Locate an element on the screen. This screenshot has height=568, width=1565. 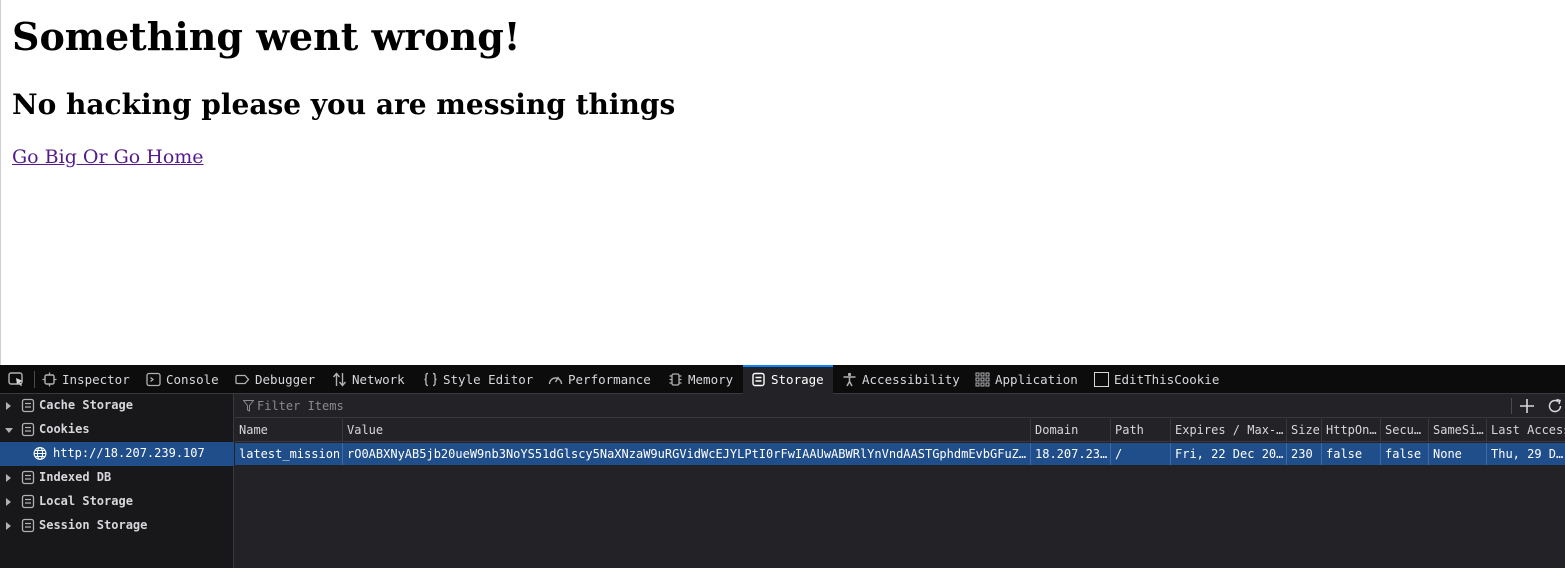
tab-debugger: Debugger is located at coordinates (279, 379).